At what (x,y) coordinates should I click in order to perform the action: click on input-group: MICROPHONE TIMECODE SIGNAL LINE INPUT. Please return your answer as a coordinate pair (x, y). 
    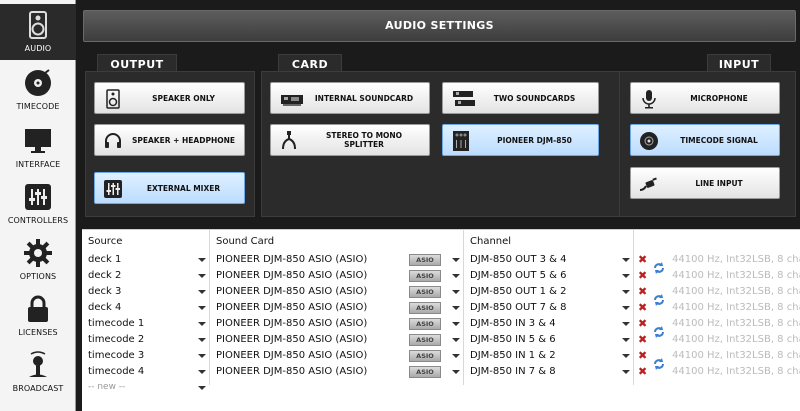
    Looking at the image, I should click on (707, 144).